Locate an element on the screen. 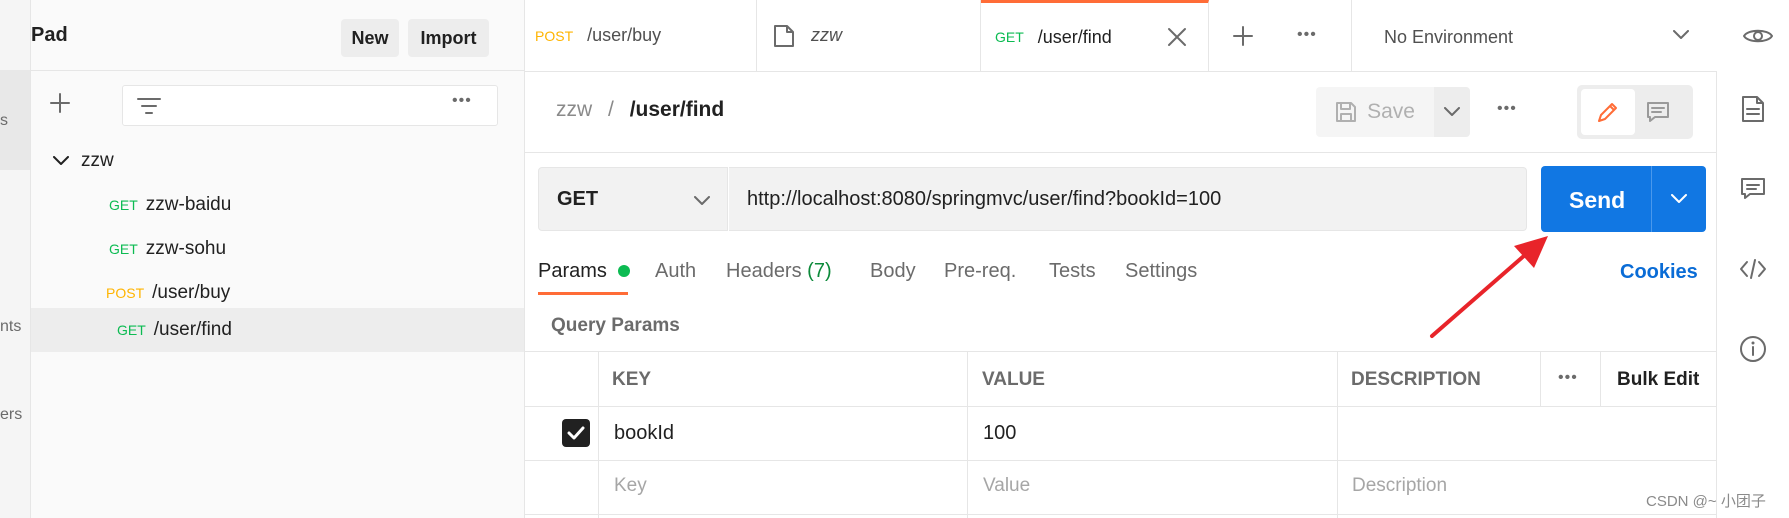 The height and width of the screenshot is (518, 1789). more-icon: ••• is located at coordinates (462, 101).